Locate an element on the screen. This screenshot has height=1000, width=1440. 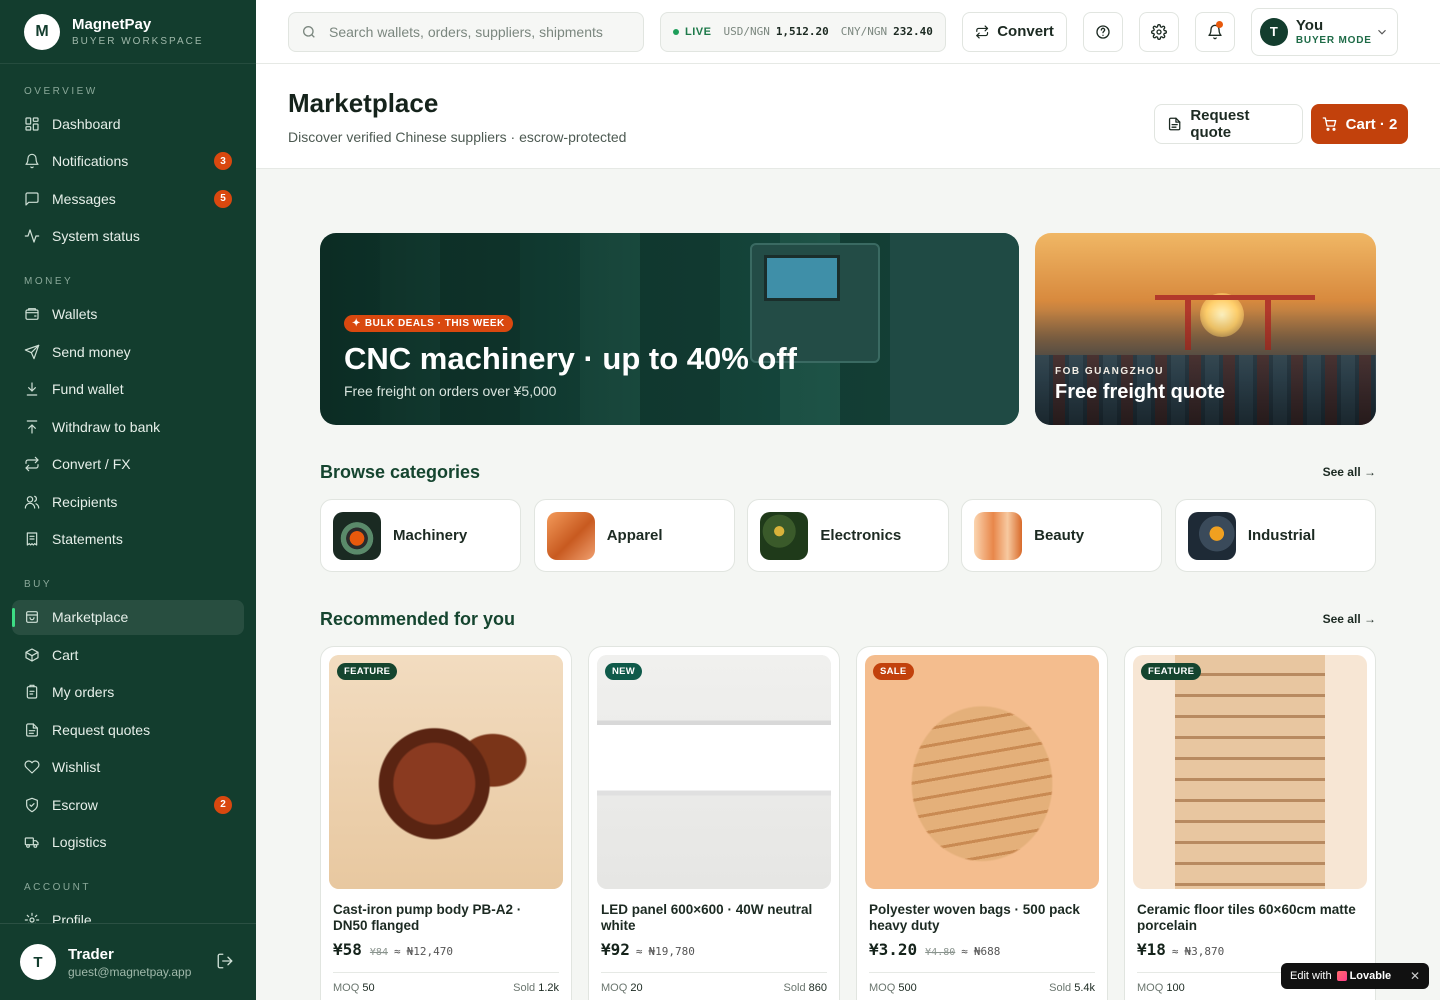
category-card-industrial: Industrial is located at coordinates (1275, 535).